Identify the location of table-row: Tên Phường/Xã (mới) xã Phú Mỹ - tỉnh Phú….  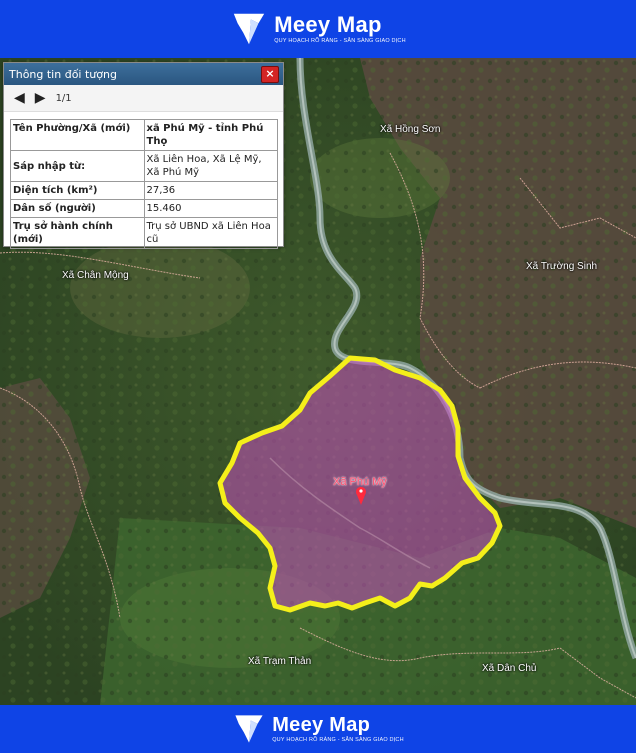
(144, 135).